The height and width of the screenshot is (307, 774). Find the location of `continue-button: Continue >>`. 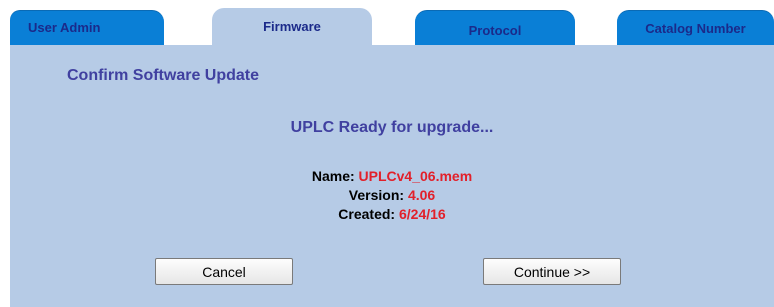

continue-button: Continue >> is located at coordinates (552, 271).